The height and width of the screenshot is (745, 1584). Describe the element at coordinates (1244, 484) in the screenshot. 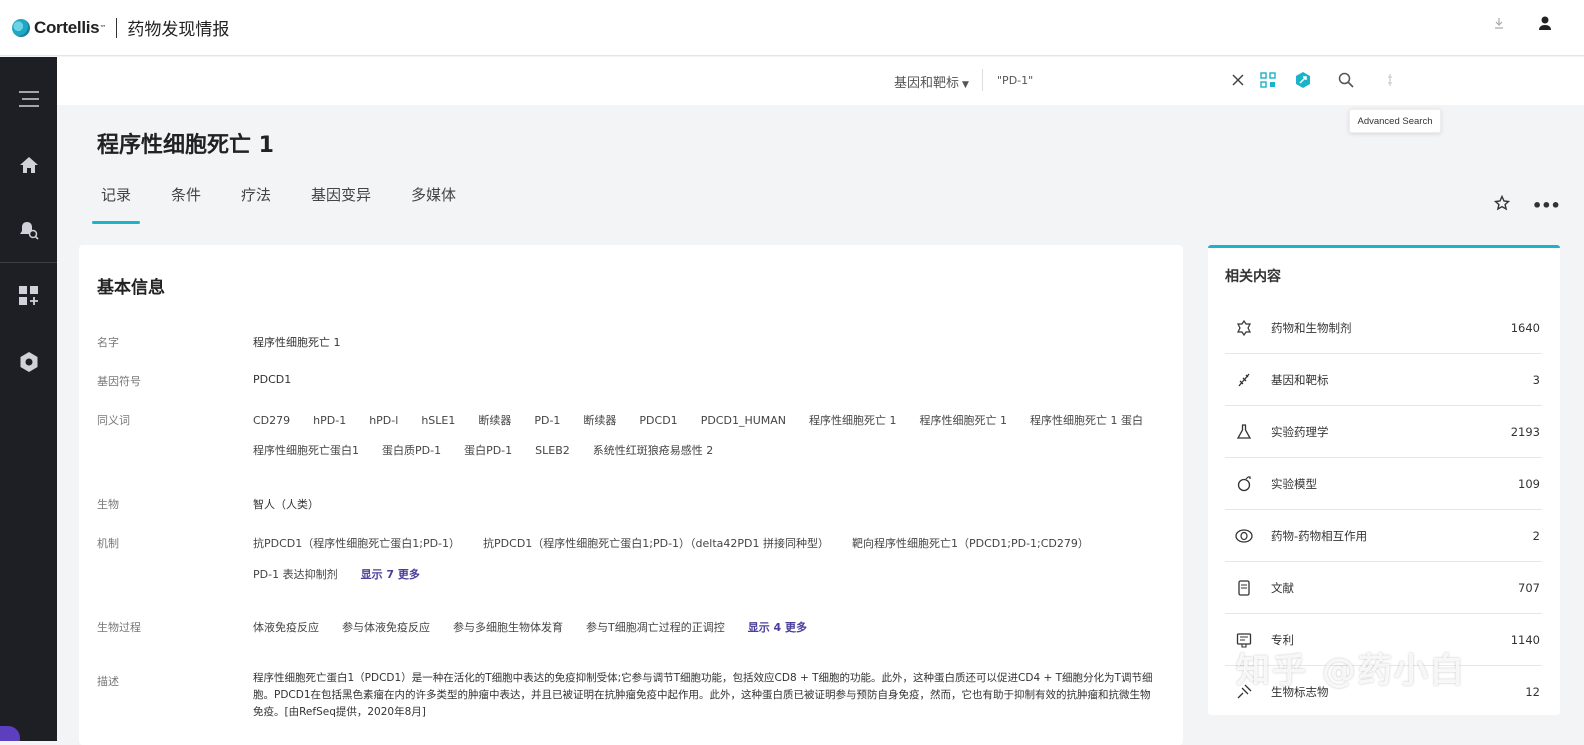

I see `model-icon` at that location.